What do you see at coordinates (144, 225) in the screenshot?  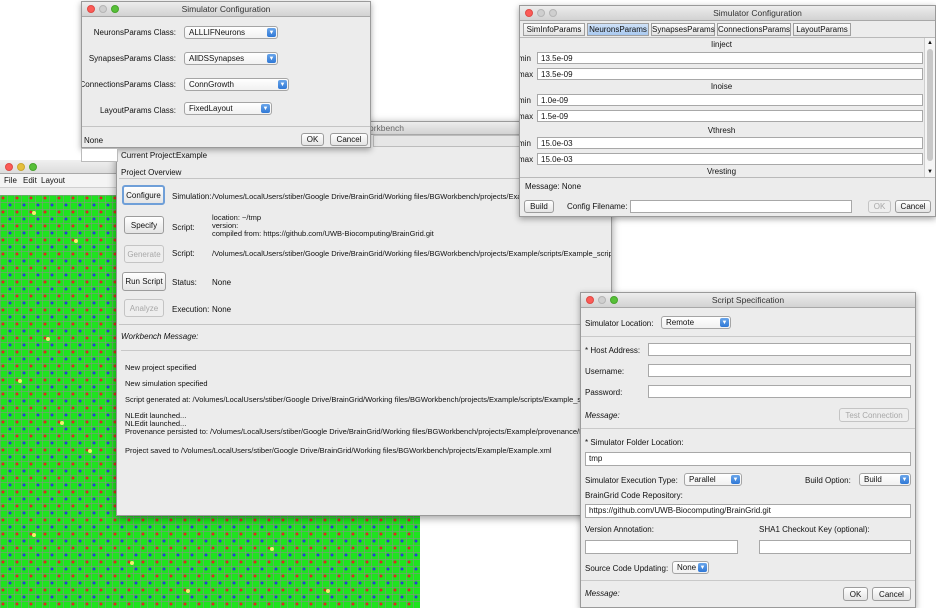 I see `specify-button: Specify` at bounding box center [144, 225].